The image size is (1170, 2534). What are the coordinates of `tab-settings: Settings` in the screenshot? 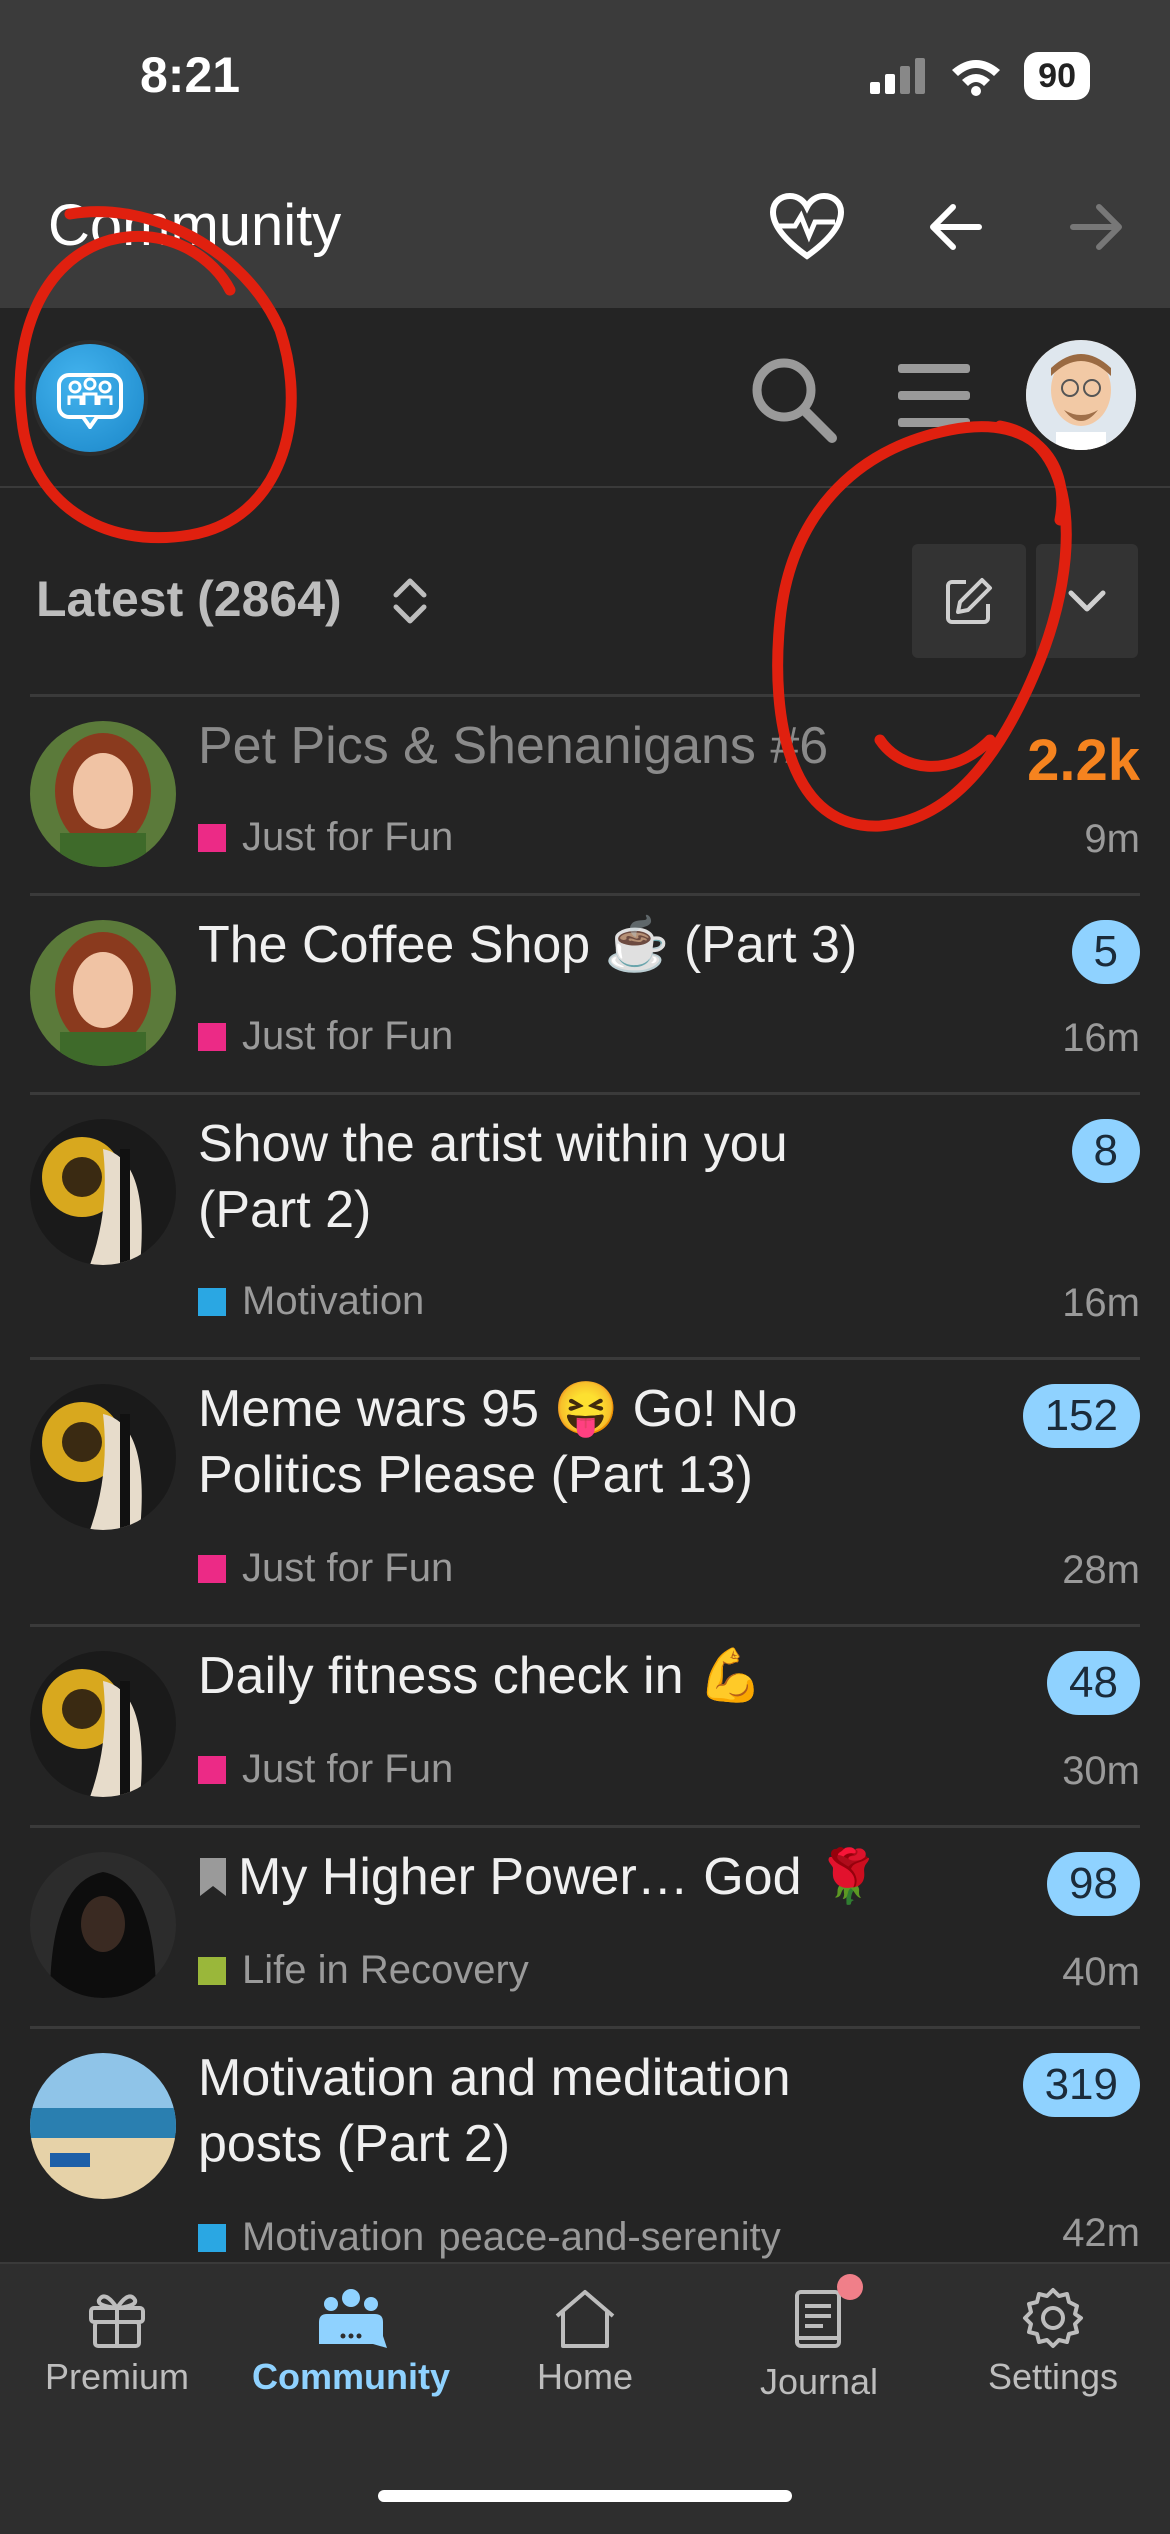 It's located at (1053, 2342).